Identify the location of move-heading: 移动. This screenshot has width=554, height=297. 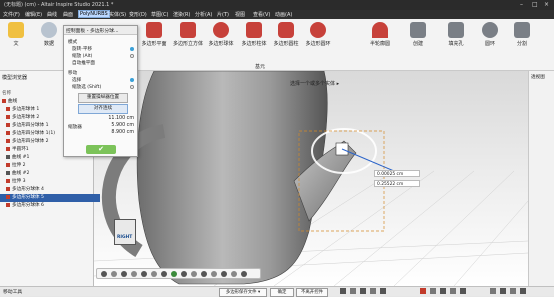
(73, 73).